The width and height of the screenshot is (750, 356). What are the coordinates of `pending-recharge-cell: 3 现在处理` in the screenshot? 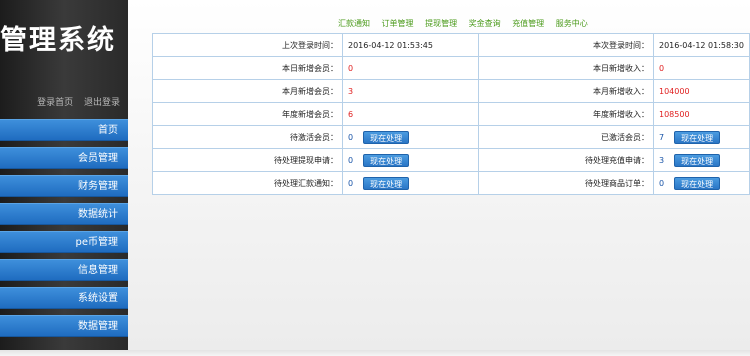 It's located at (701, 160).